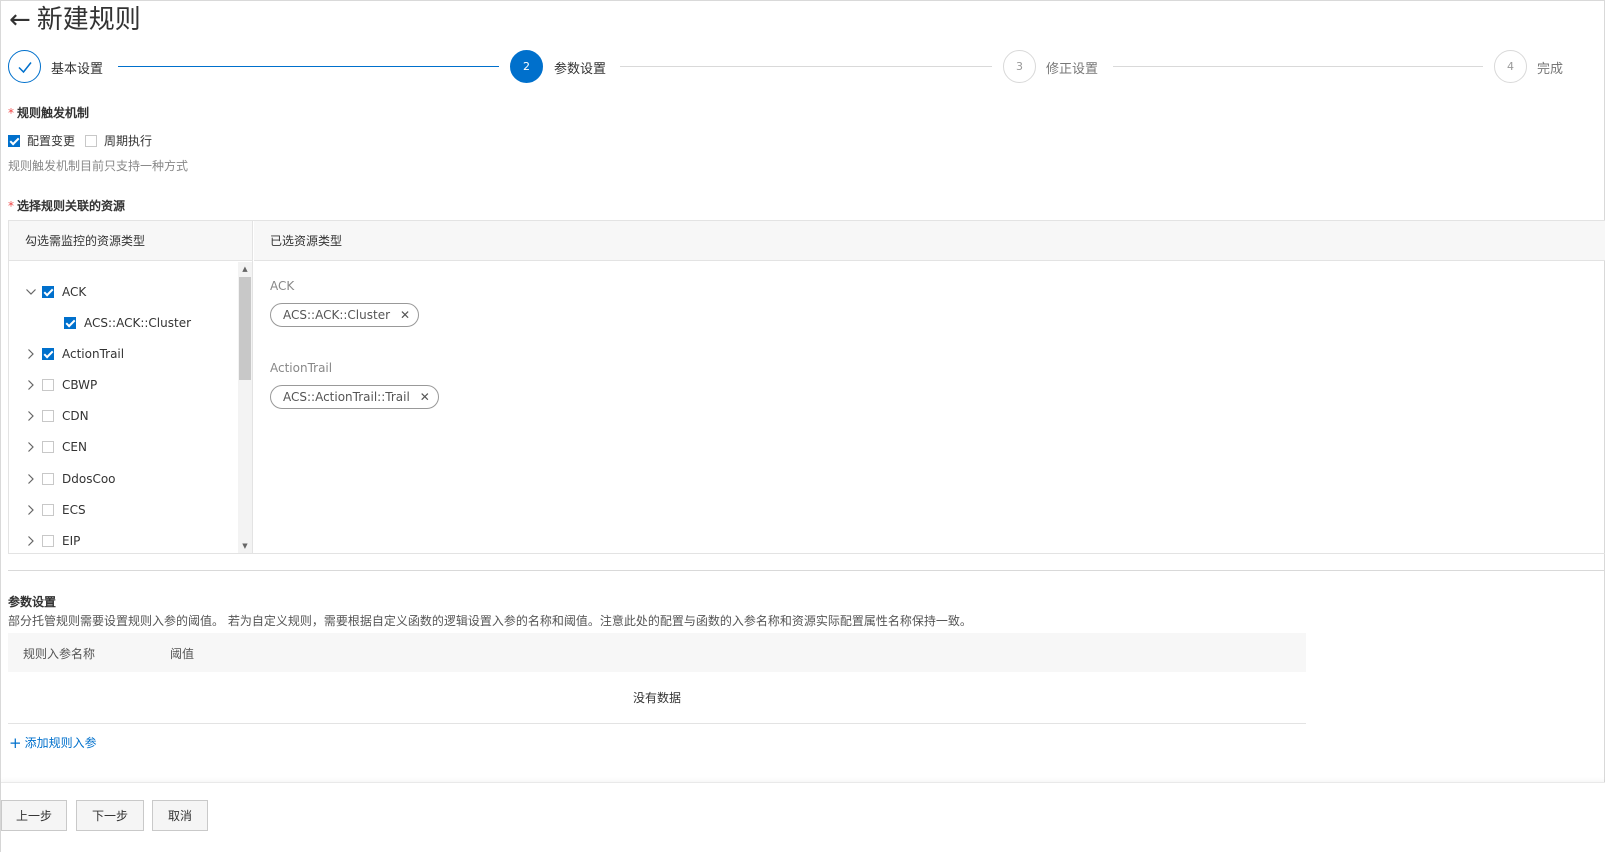 The height and width of the screenshot is (852, 1605). What do you see at coordinates (526, 66) in the screenshot?
I see `step-2-number: 2` at bounding box center [526, 66].